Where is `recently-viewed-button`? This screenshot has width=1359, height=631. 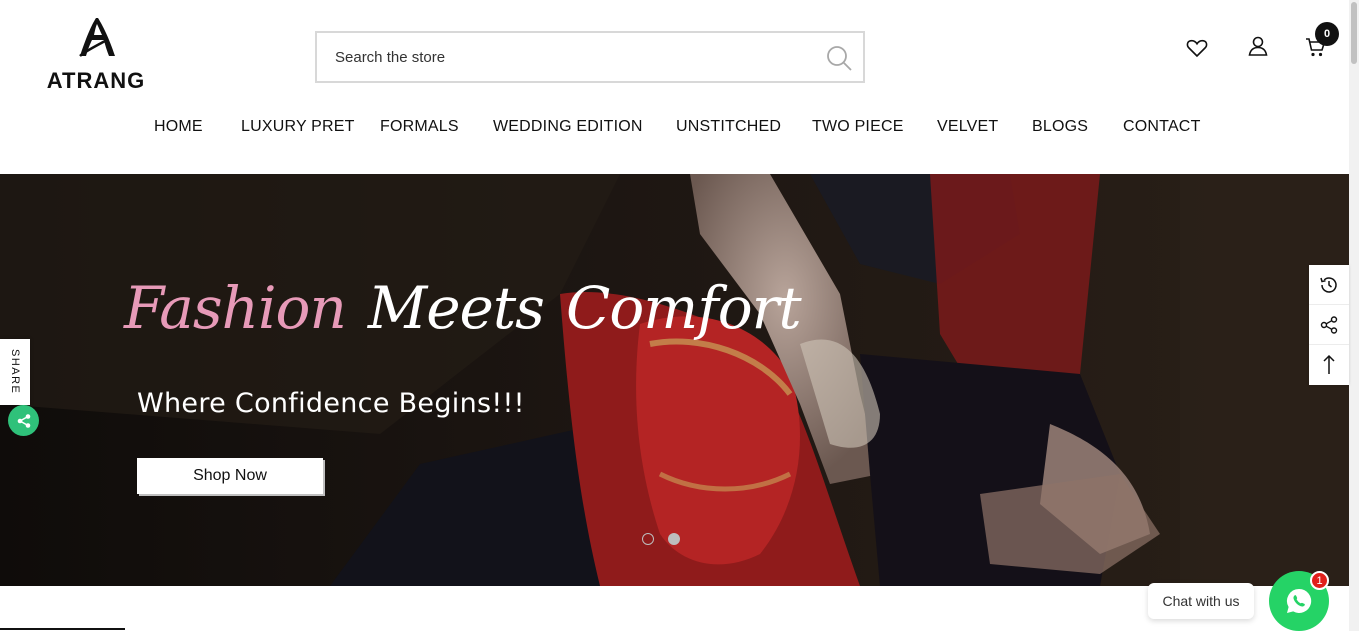
recently-viewed-button is located at coordinates (1329, 285).